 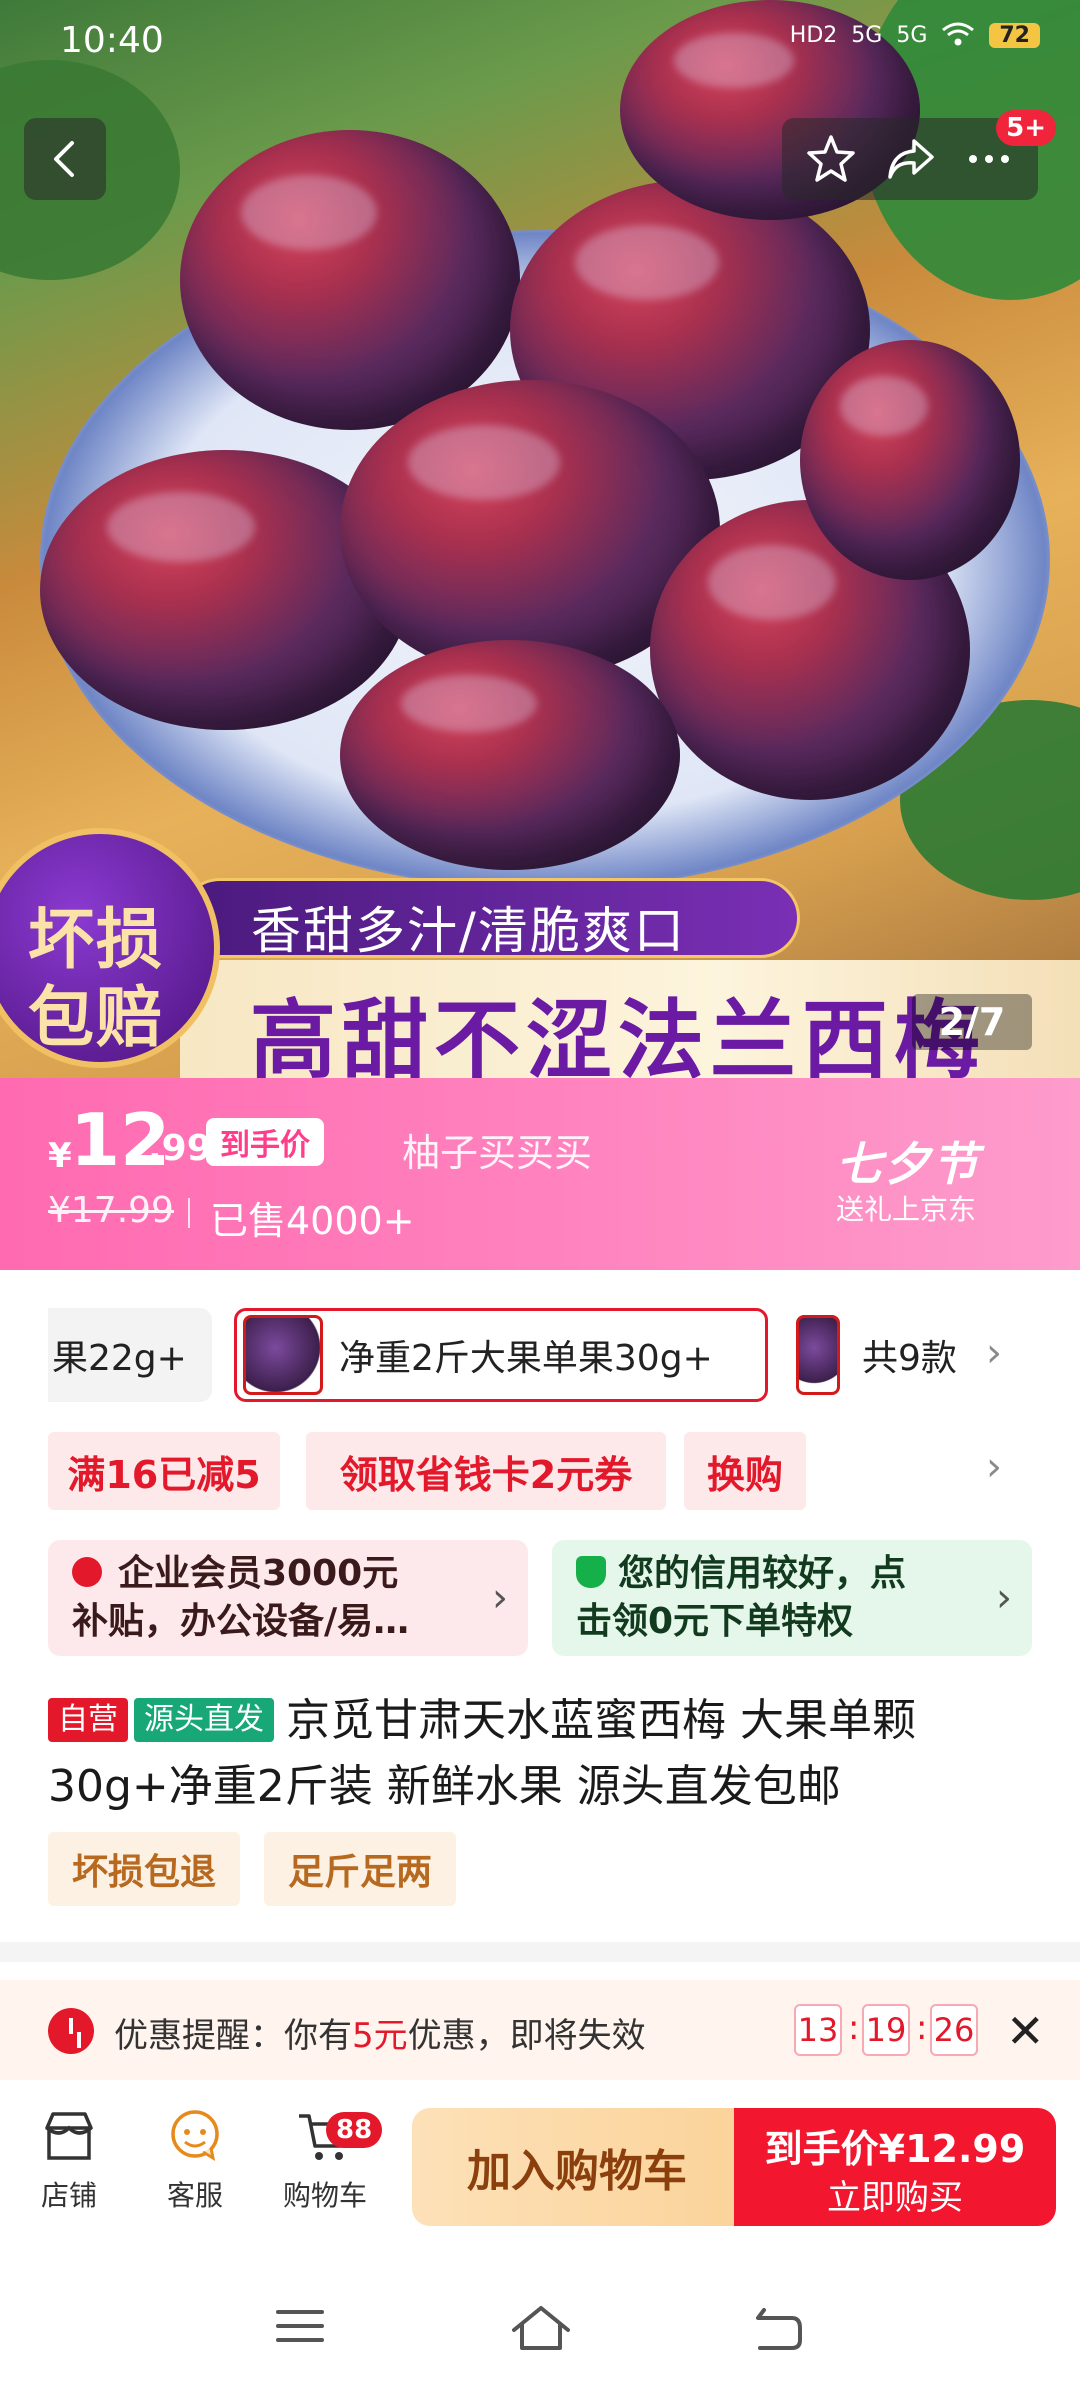 What do you see at coordinates (312, 1221) in the screenshot?
I see `sold-count: 已售4000+` at bounding box center [312, 1221].